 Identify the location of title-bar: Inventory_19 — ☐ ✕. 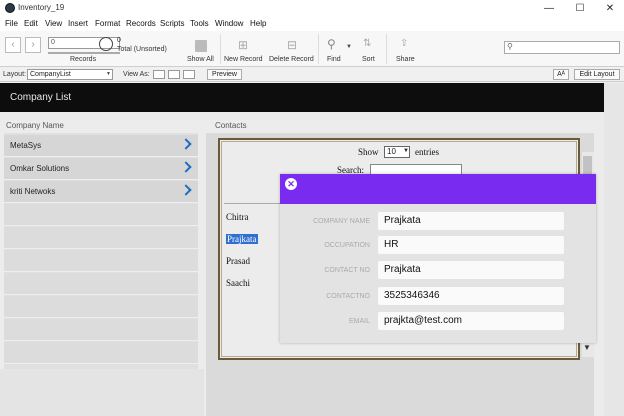
(312, 8).